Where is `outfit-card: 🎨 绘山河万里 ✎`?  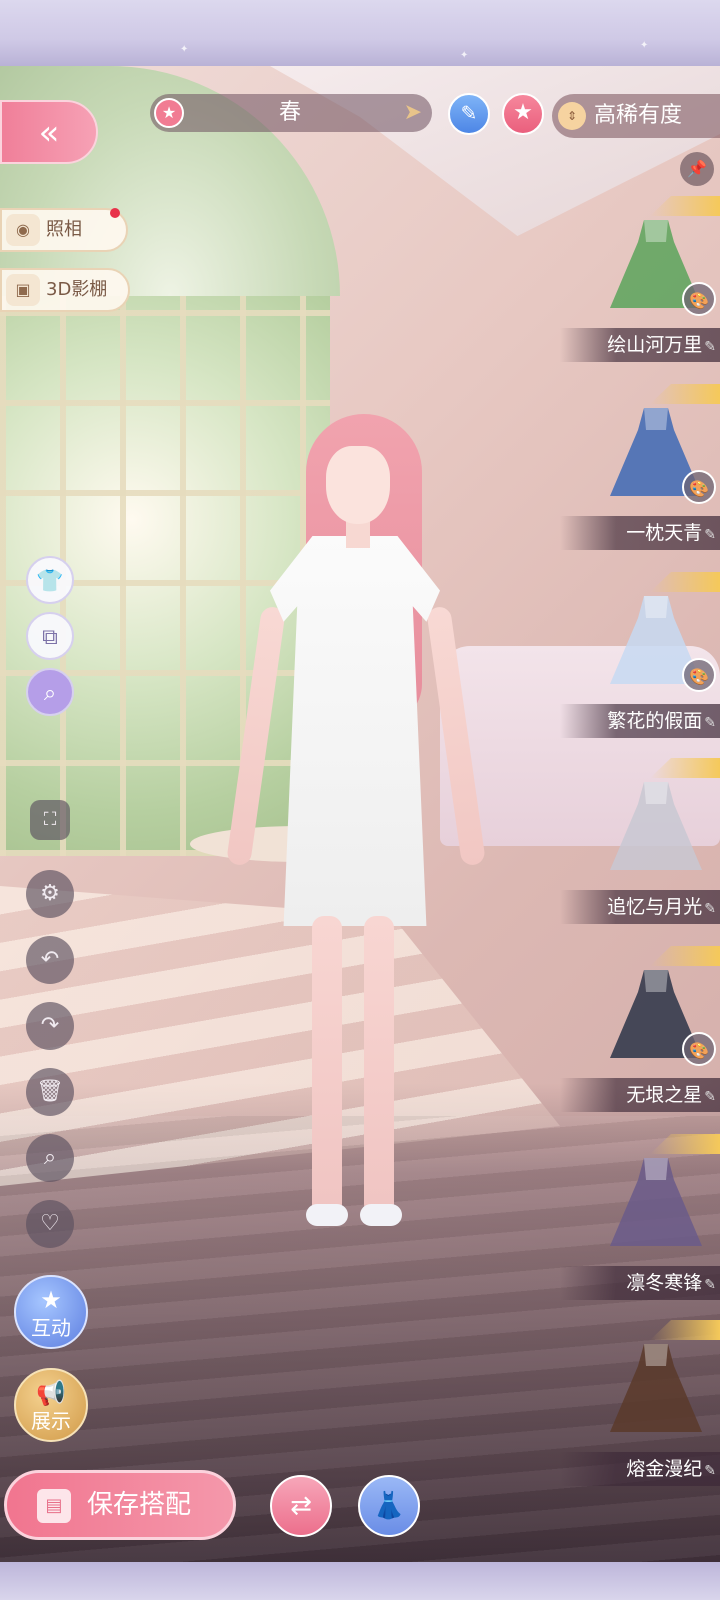 outfit-card: 🎨 绘山河万里 ✎ is located at coordinates (640, 286).